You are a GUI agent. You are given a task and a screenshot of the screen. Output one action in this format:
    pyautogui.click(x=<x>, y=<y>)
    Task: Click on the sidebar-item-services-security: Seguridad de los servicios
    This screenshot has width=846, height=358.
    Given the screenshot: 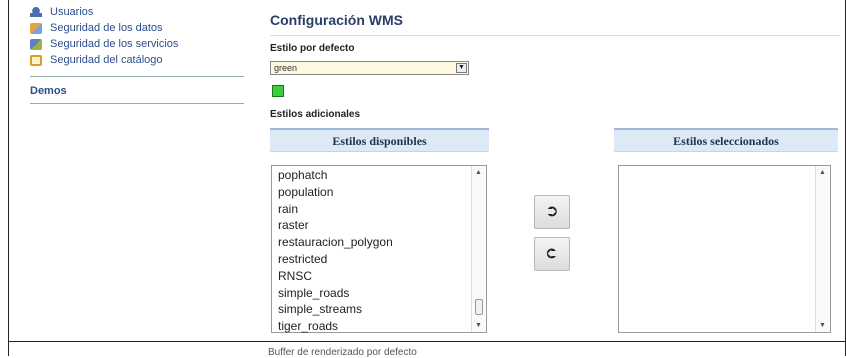 What is the action you would take?
    pyautogui.click(x=138, y=44)
    